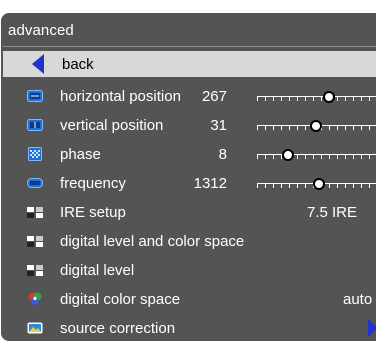 The image size is (376, 354). What do you see at coordinates (188, 154) in the screenshot?
I see `menu-item-phase: phase 8` at bounding box center [188, 154].